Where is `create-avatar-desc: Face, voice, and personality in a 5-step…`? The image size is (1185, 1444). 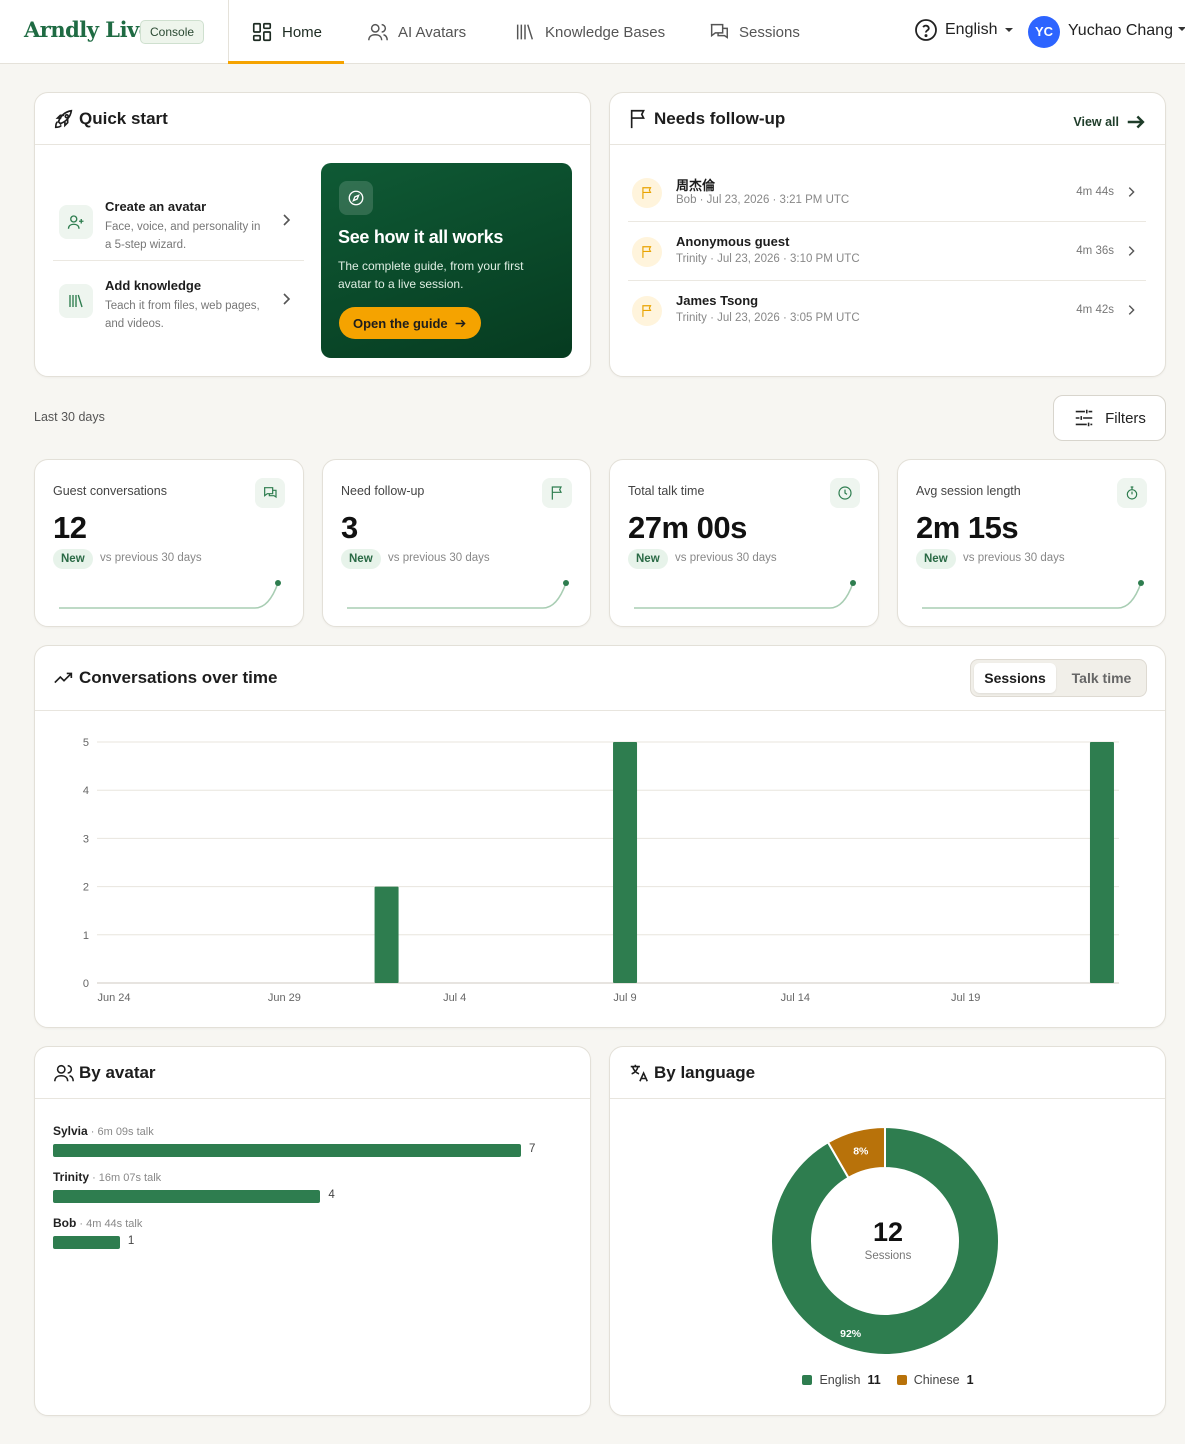
create-avatar-desc: Face, voice, and personality in a 5-step… is located at coordinates (183, 236).